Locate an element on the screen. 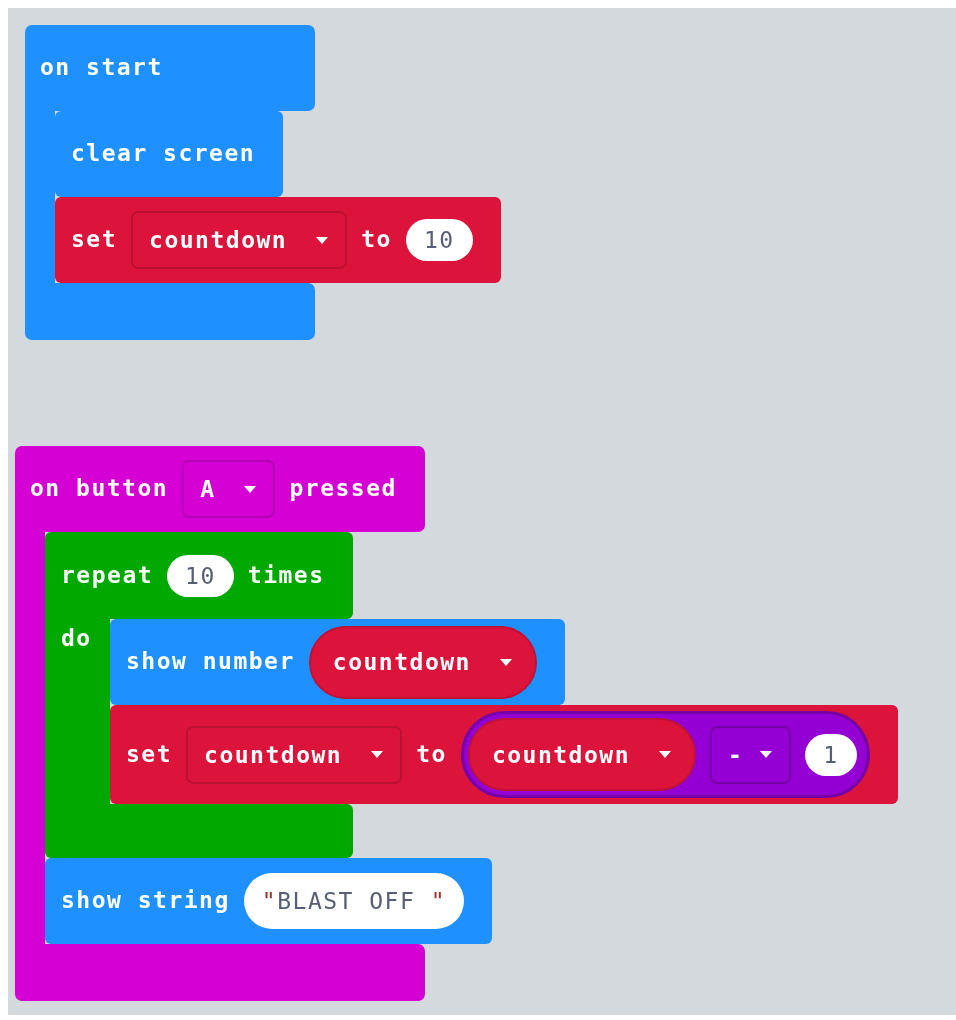  number-field: 1 is located at coordinates (831, 754).